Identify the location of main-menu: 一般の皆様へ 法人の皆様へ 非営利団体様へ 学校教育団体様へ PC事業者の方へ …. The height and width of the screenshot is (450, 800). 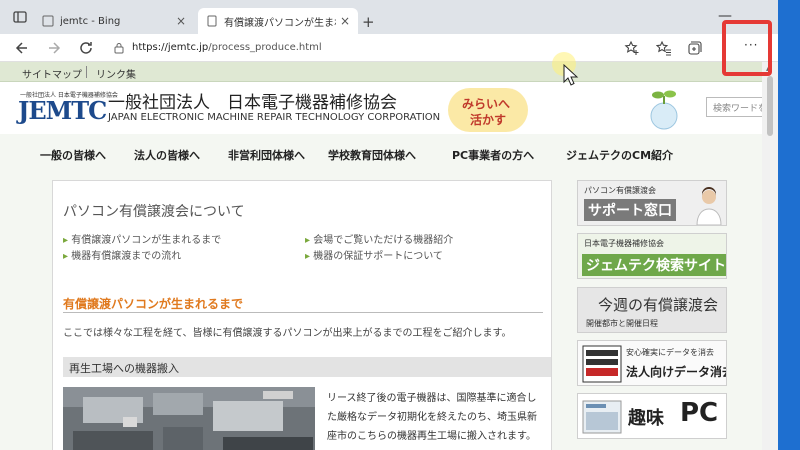
(385, 155).